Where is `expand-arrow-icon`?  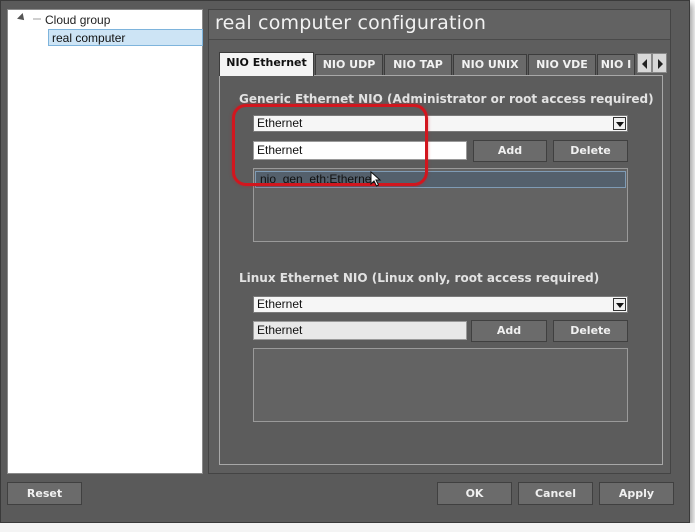 expand-arrow-icon is located at coordinates (22, 18).